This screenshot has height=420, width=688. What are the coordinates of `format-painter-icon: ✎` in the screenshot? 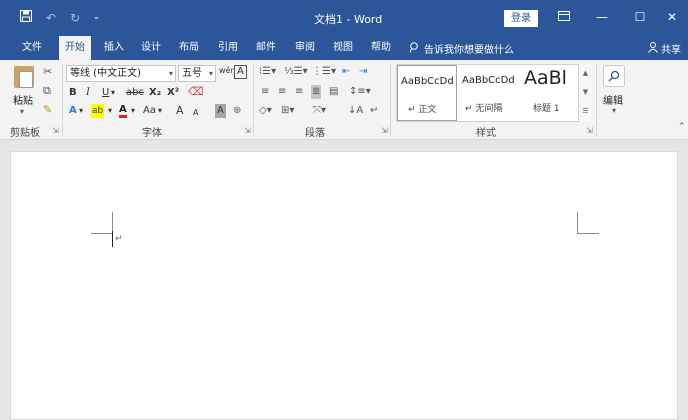 It's located at (47, 109).